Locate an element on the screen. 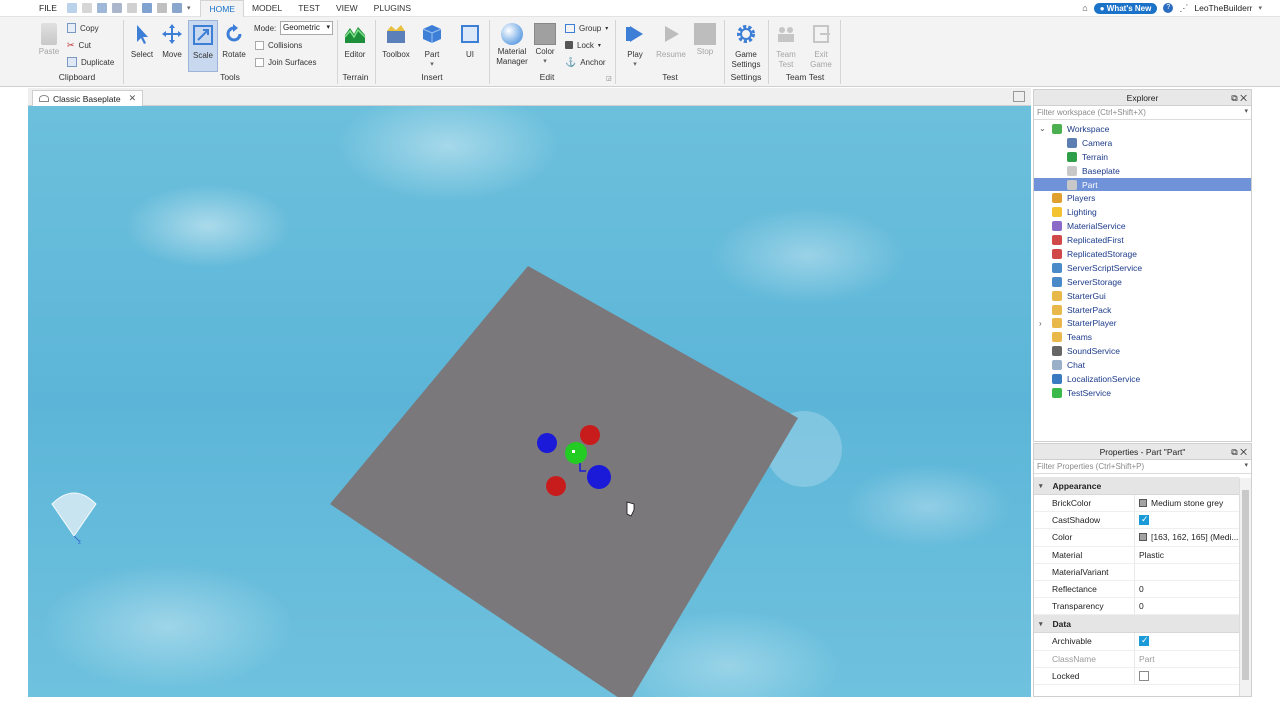  explorer-item: ReplicatedFirst is located at coordinates (1142, 240).